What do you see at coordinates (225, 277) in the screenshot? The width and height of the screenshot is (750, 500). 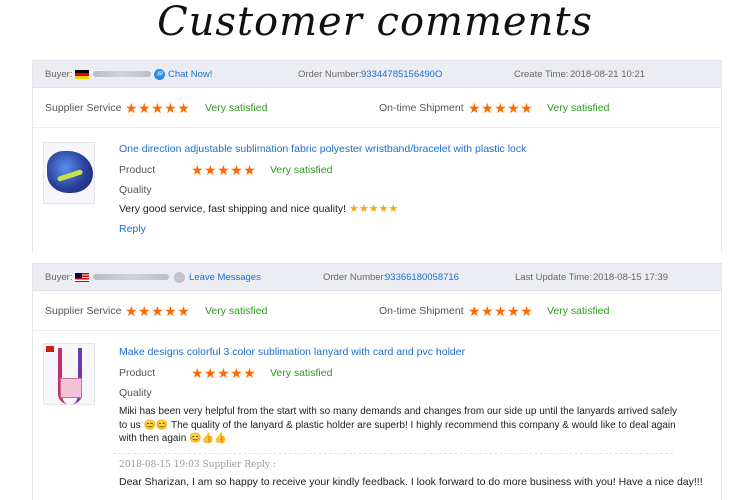 I see `leave-messages-link: Leave Messages` at bounding box center [225, 277].